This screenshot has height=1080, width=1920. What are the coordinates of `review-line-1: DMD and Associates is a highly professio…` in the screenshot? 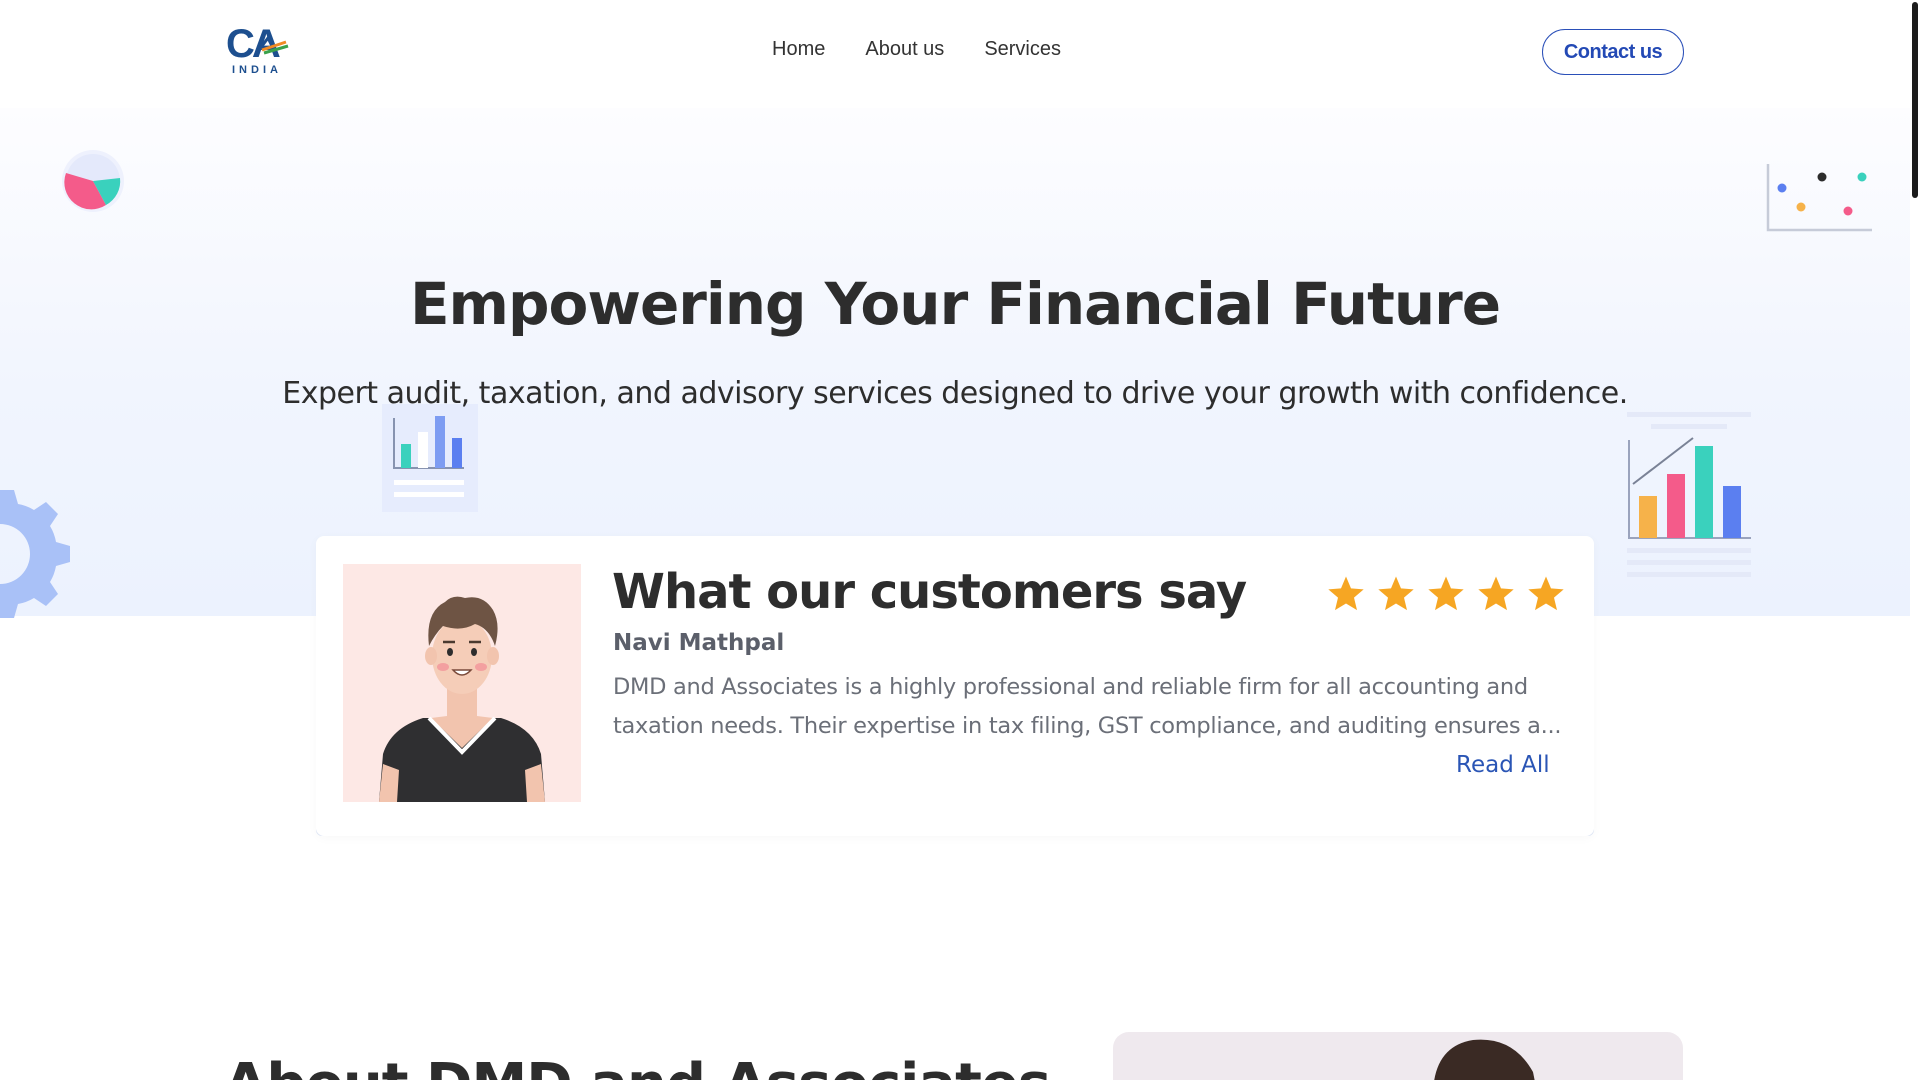 It's located at (1070, 687).